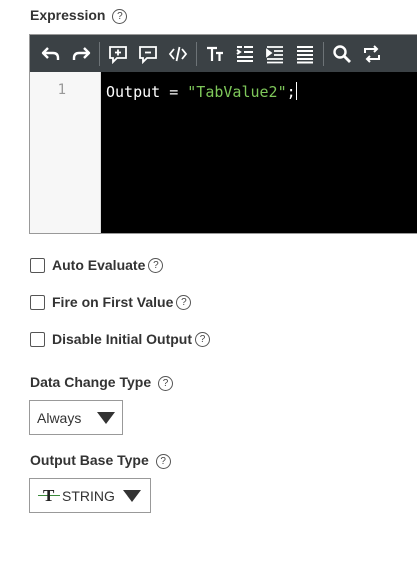 The image size is (417, 561). I want to click on code-icon, so click(178, 53).